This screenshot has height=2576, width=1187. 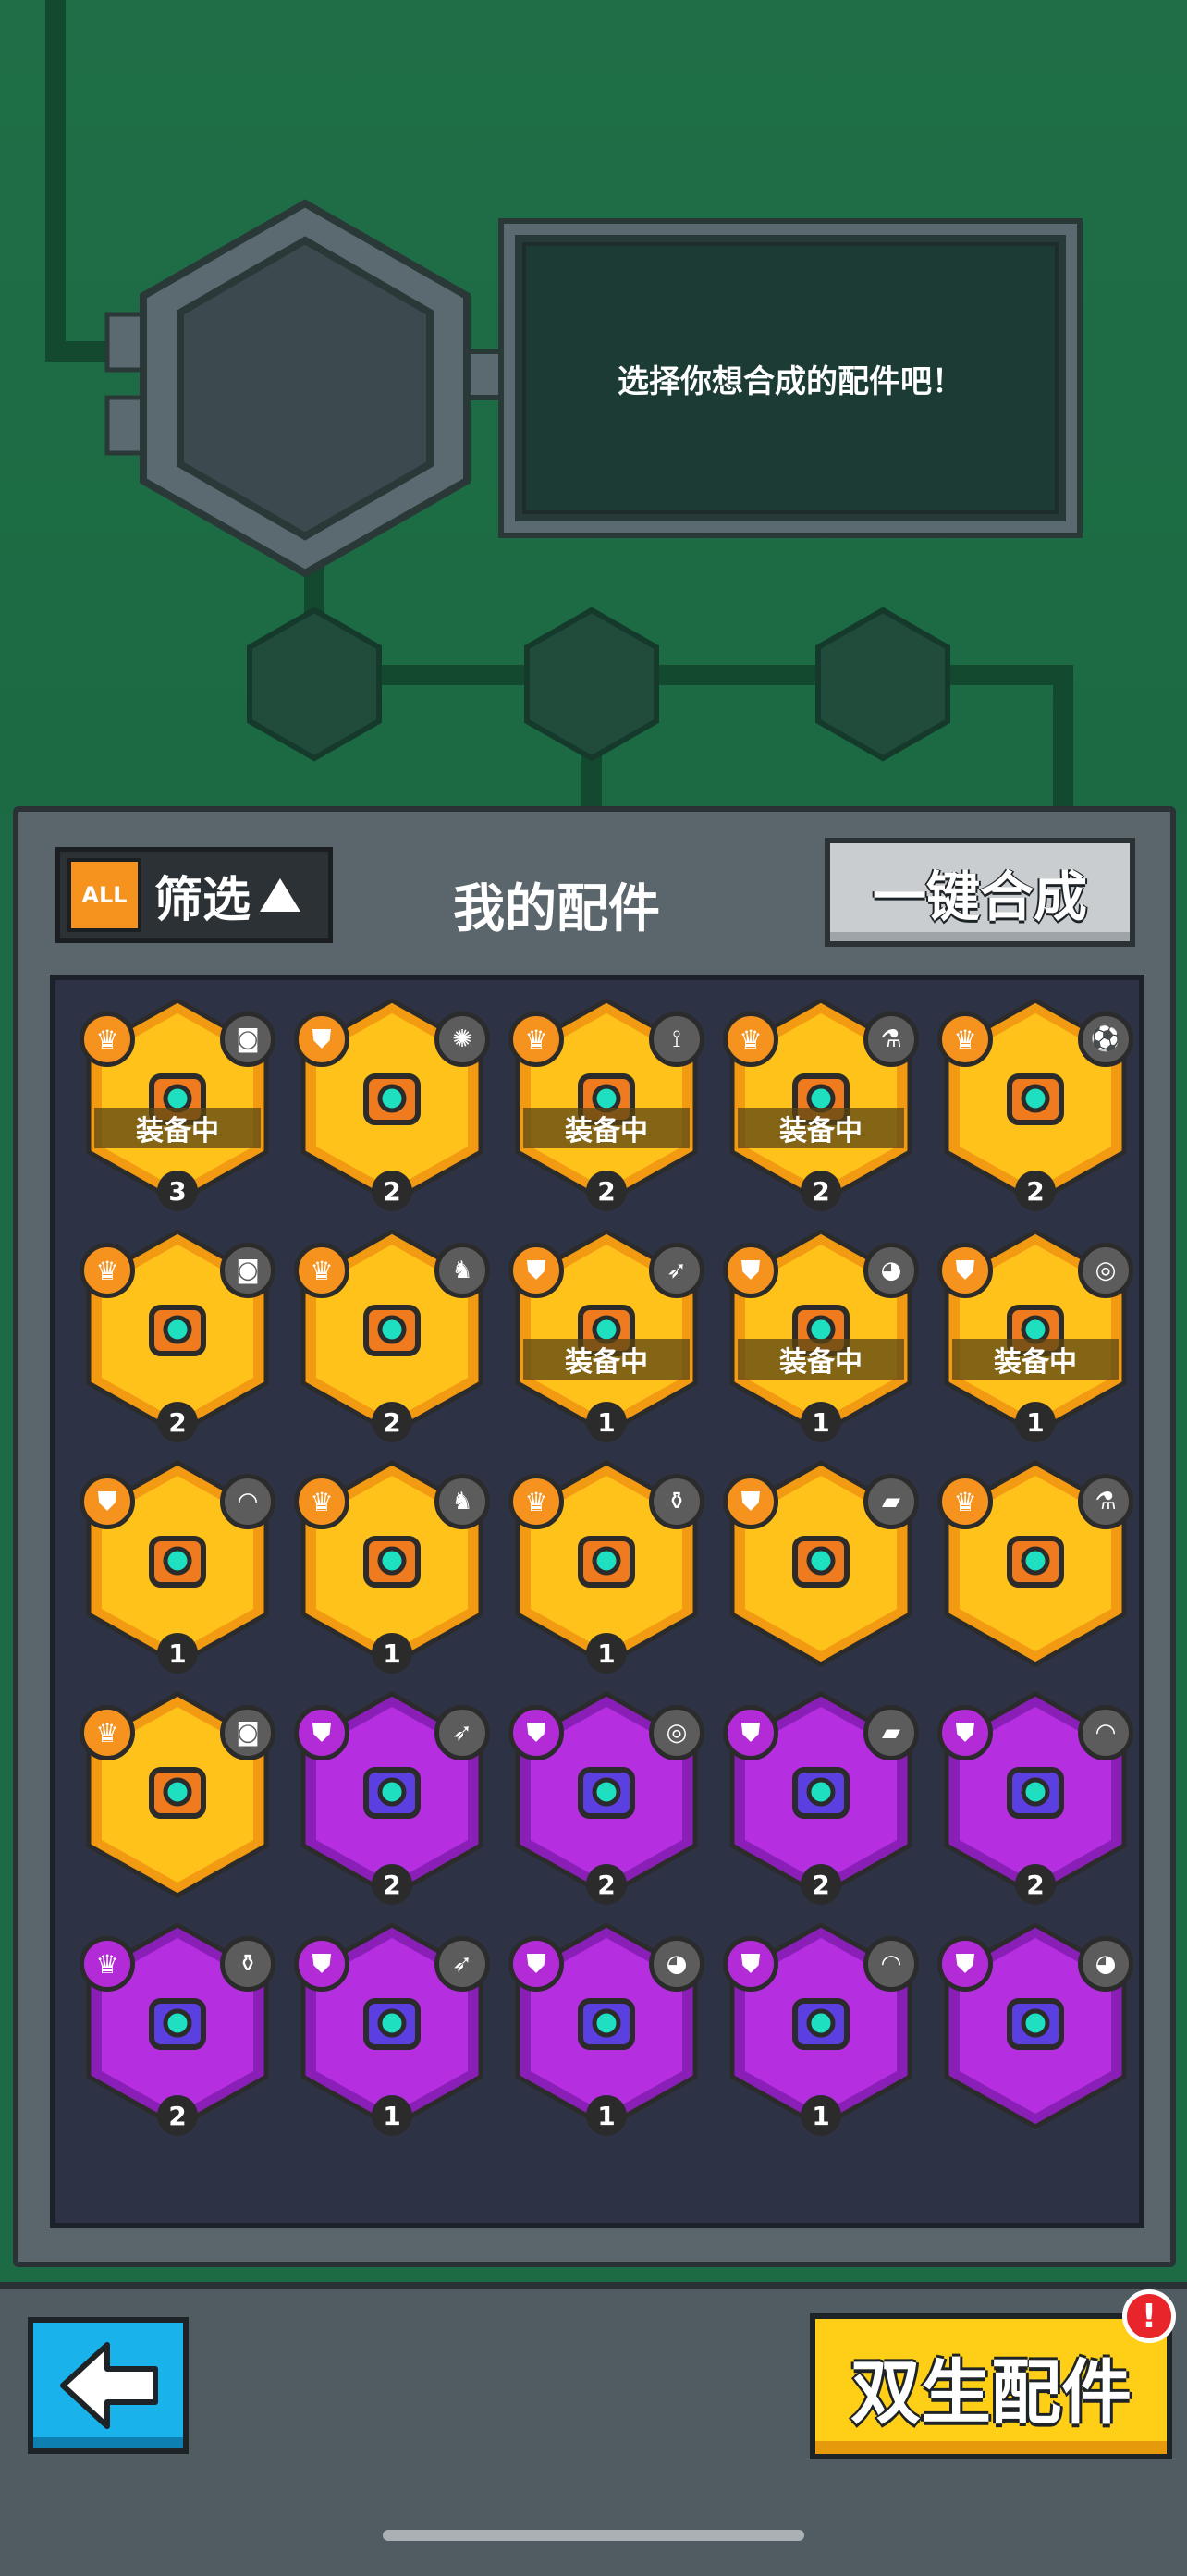 I want to click on twin-parts-button: 双生配件, so click(x=991, y=2386).